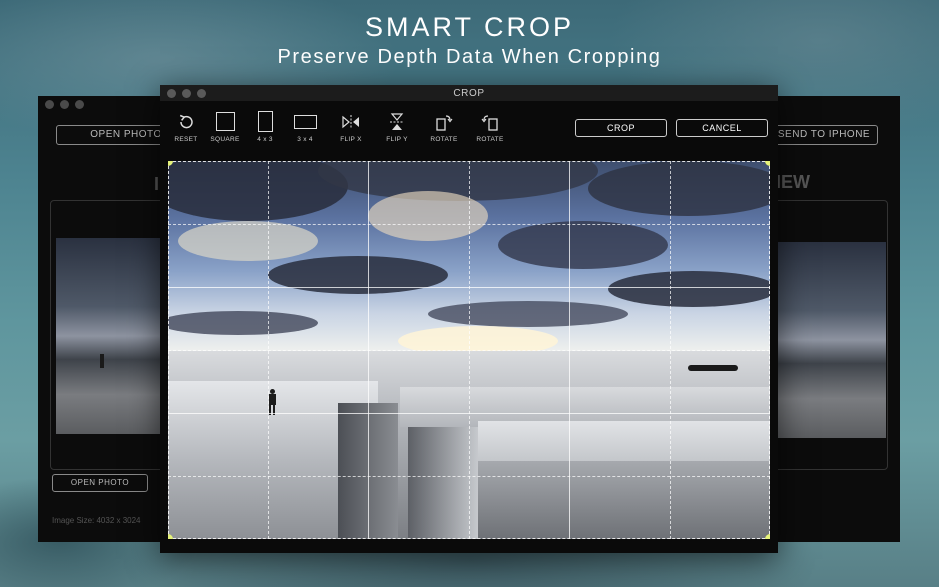 The width and height of the screenshot is (939, 587). I want to click on flip-y-tool-button: FLIP Y, so click(397, 125).